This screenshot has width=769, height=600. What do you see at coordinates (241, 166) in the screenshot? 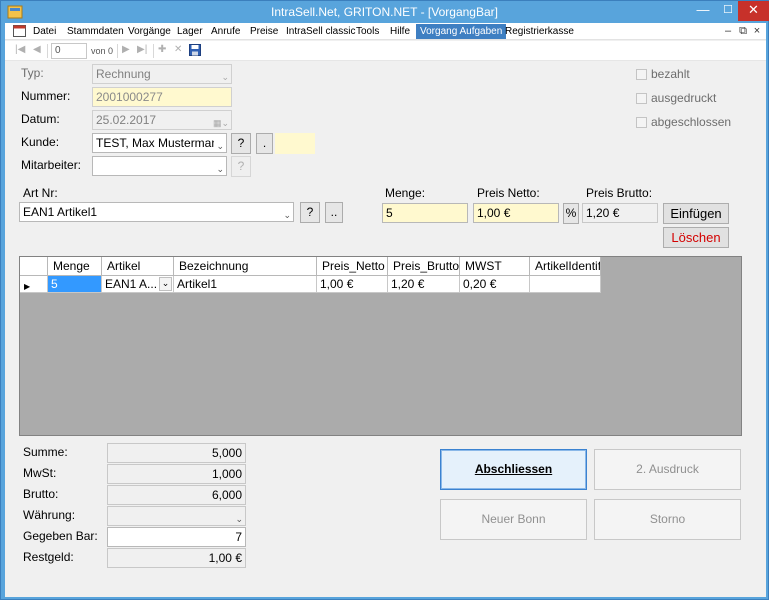
I see `mitarbeiter-help-button: ?` at bounding box center [241, 166].